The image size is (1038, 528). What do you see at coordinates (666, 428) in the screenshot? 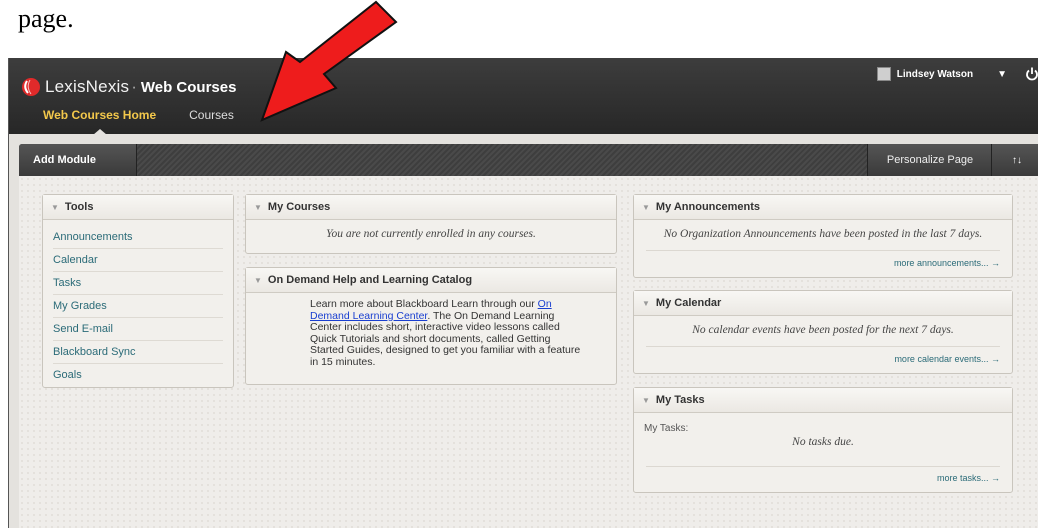
I see `tasks-label: My Tasks:` at bounding box center [666, 428].